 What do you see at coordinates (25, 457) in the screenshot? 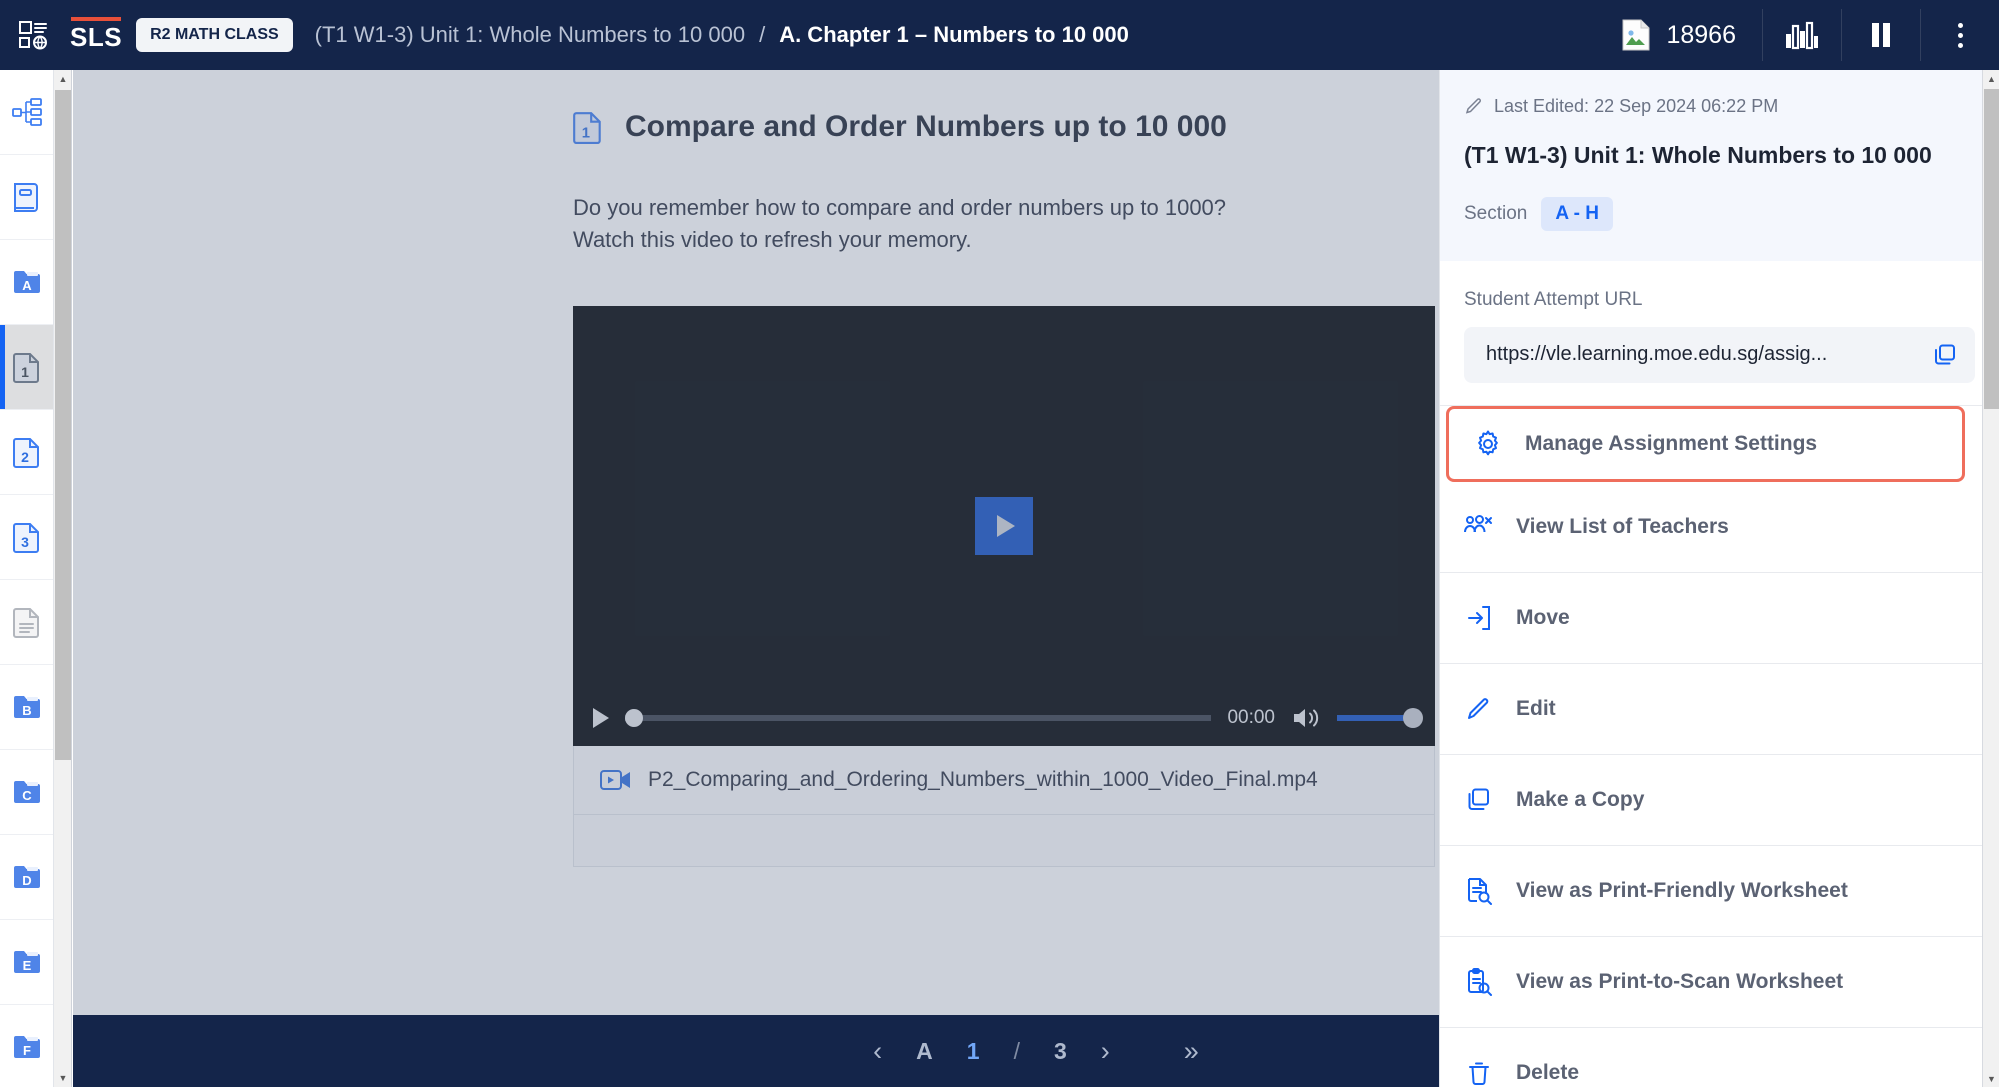
I see `svg-text: 2` at bounding box center [25, 457].